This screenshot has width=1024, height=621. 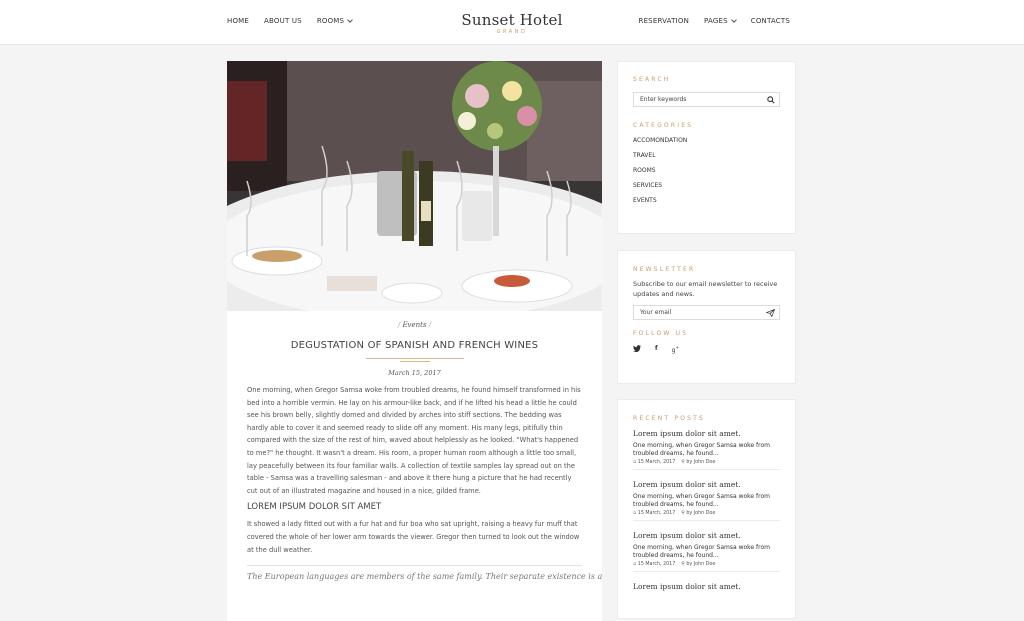 What do you see at coordinates (661, 333) in the screenshot?
I see `follow-heading: FOLLOW US` at bounding box center [661, 333].